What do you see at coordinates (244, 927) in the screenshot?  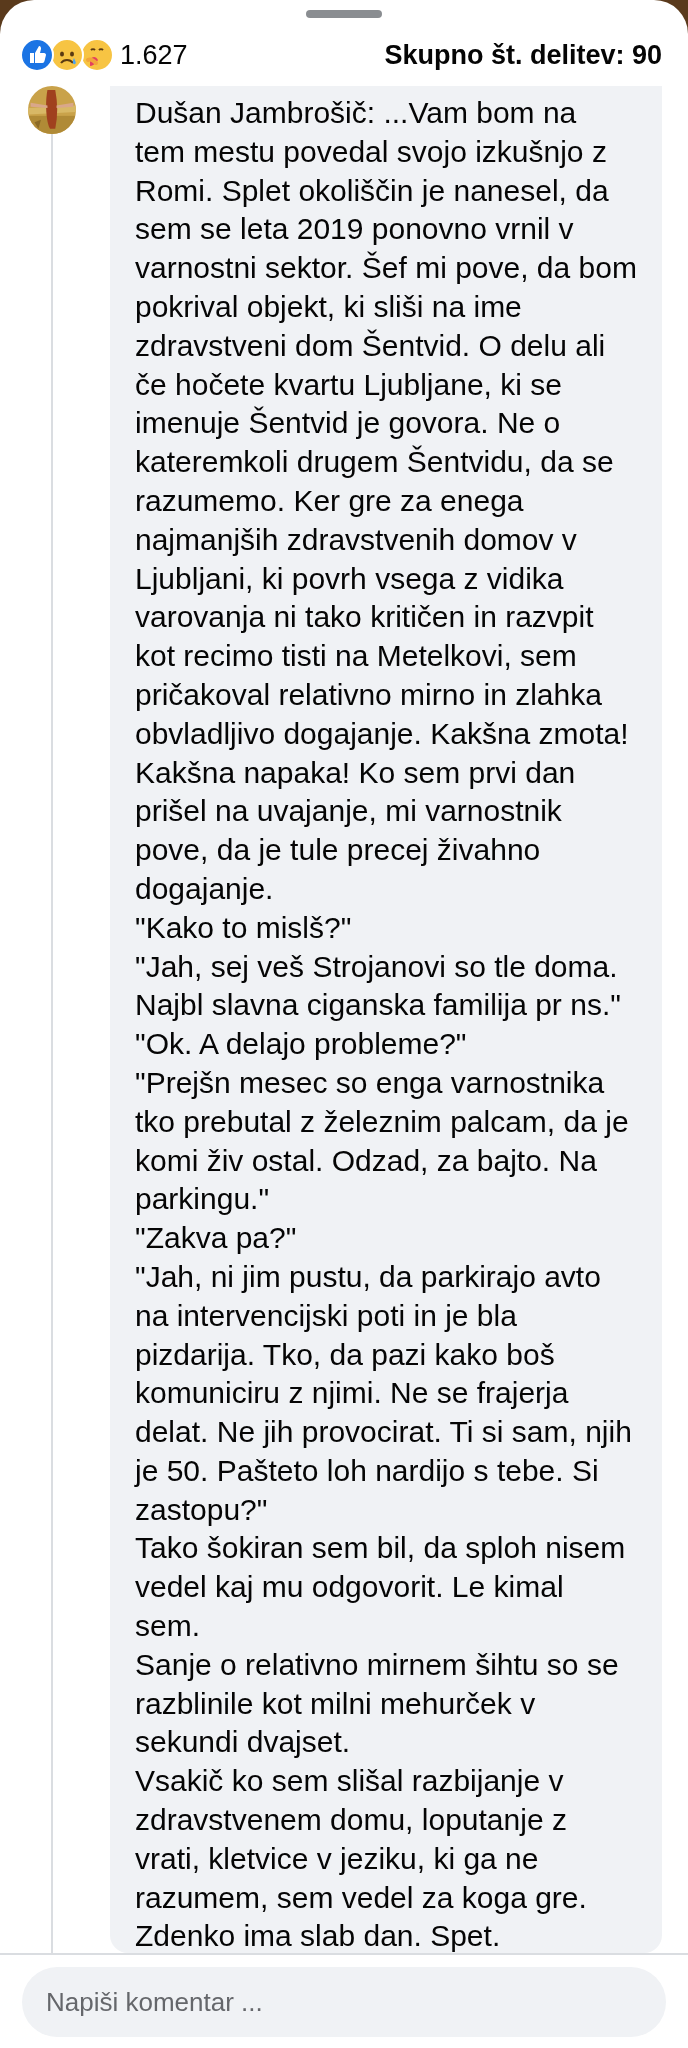 I see `comment-text: "Kako to mislš?"` at bounding box center [244, 927].